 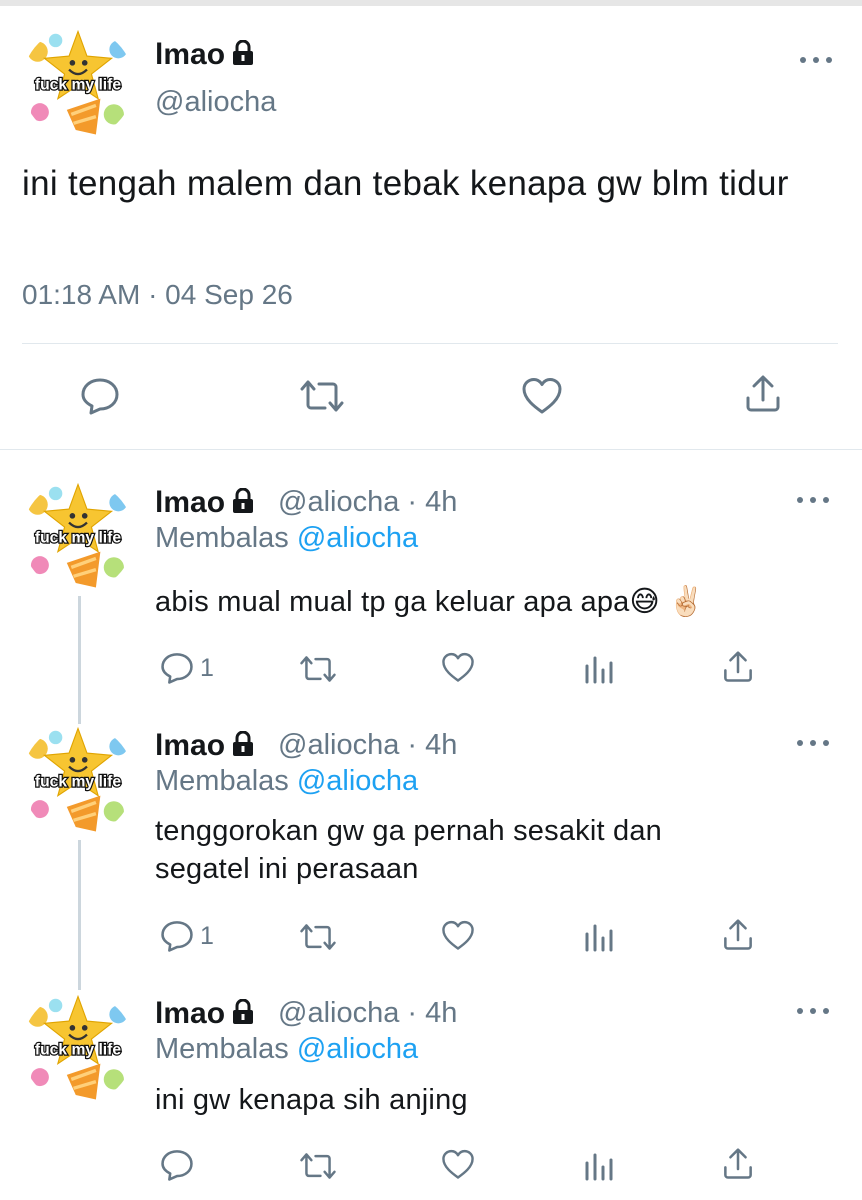 What do you see at coordinates (430, 343) in the screenshot?
I see `divider` at bounding box center [430, 343].